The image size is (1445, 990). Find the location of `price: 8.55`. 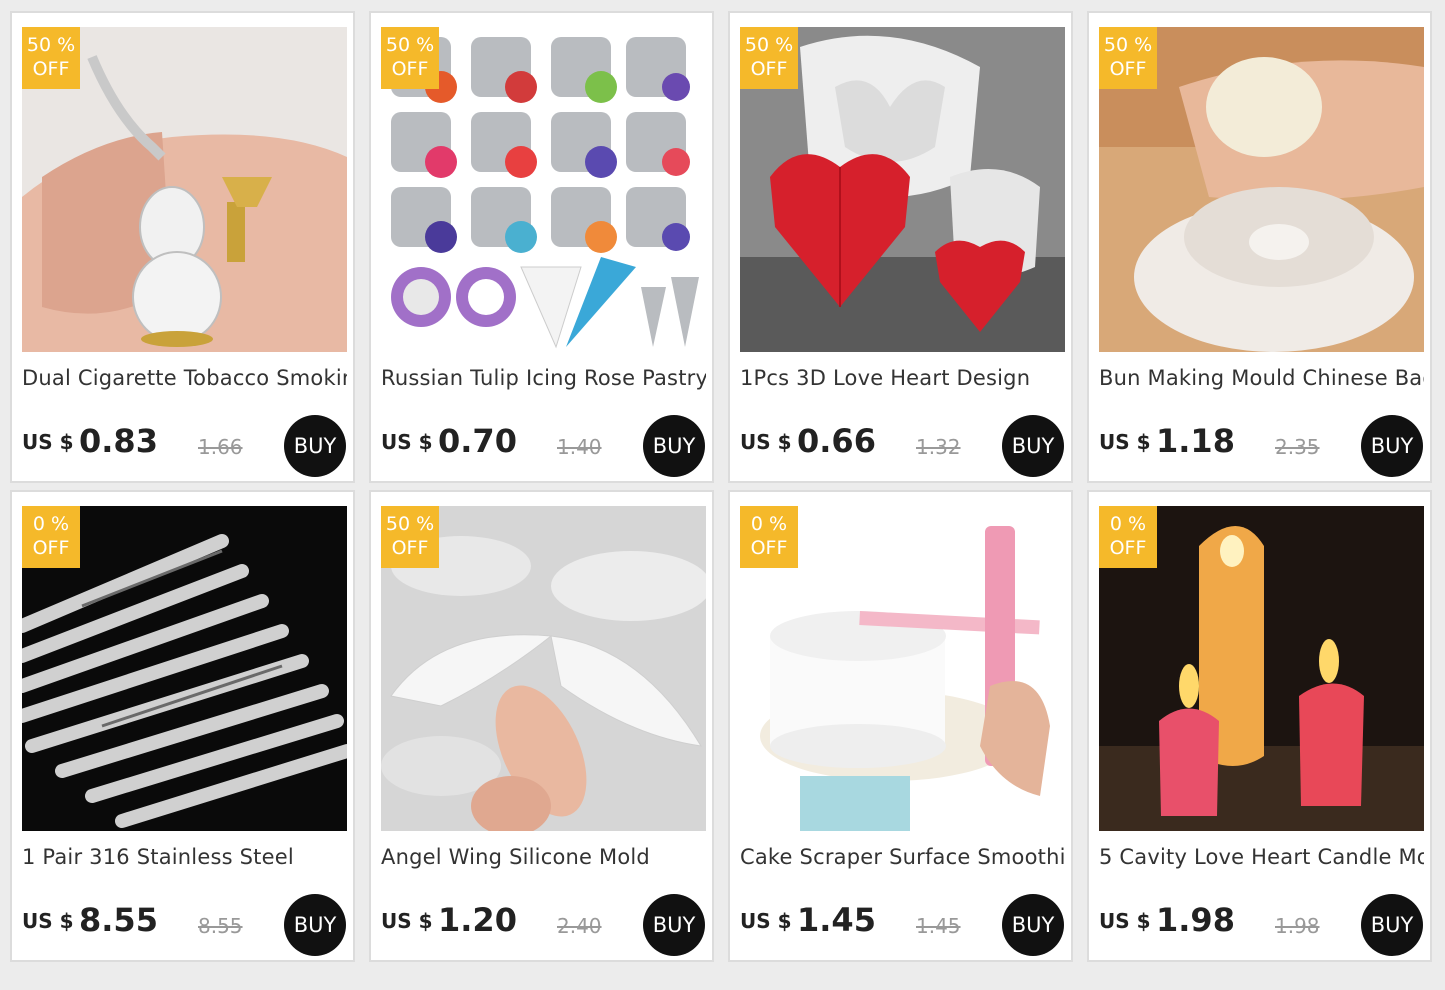

price: 8.55 is located at coordinates (118, 920).